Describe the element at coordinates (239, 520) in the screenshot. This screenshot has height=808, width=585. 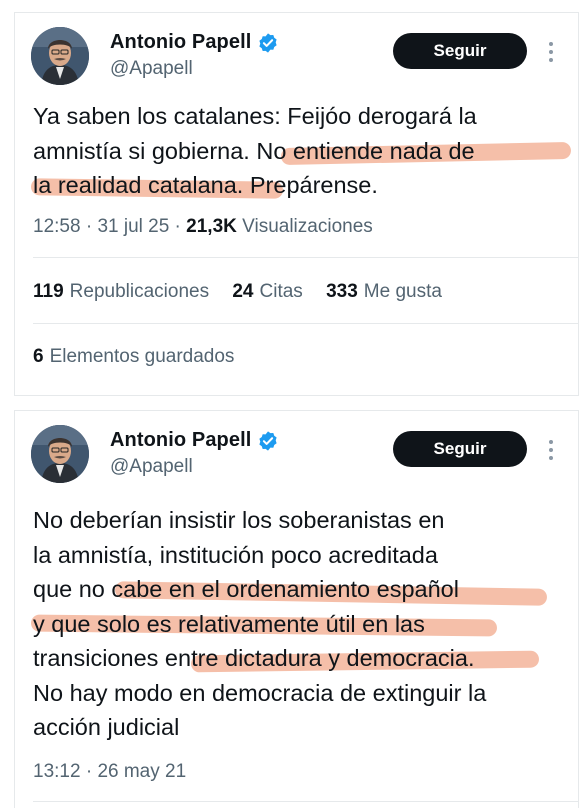
I see `tweet-text-line: No deberían insistir los soberanistas en` at that location.